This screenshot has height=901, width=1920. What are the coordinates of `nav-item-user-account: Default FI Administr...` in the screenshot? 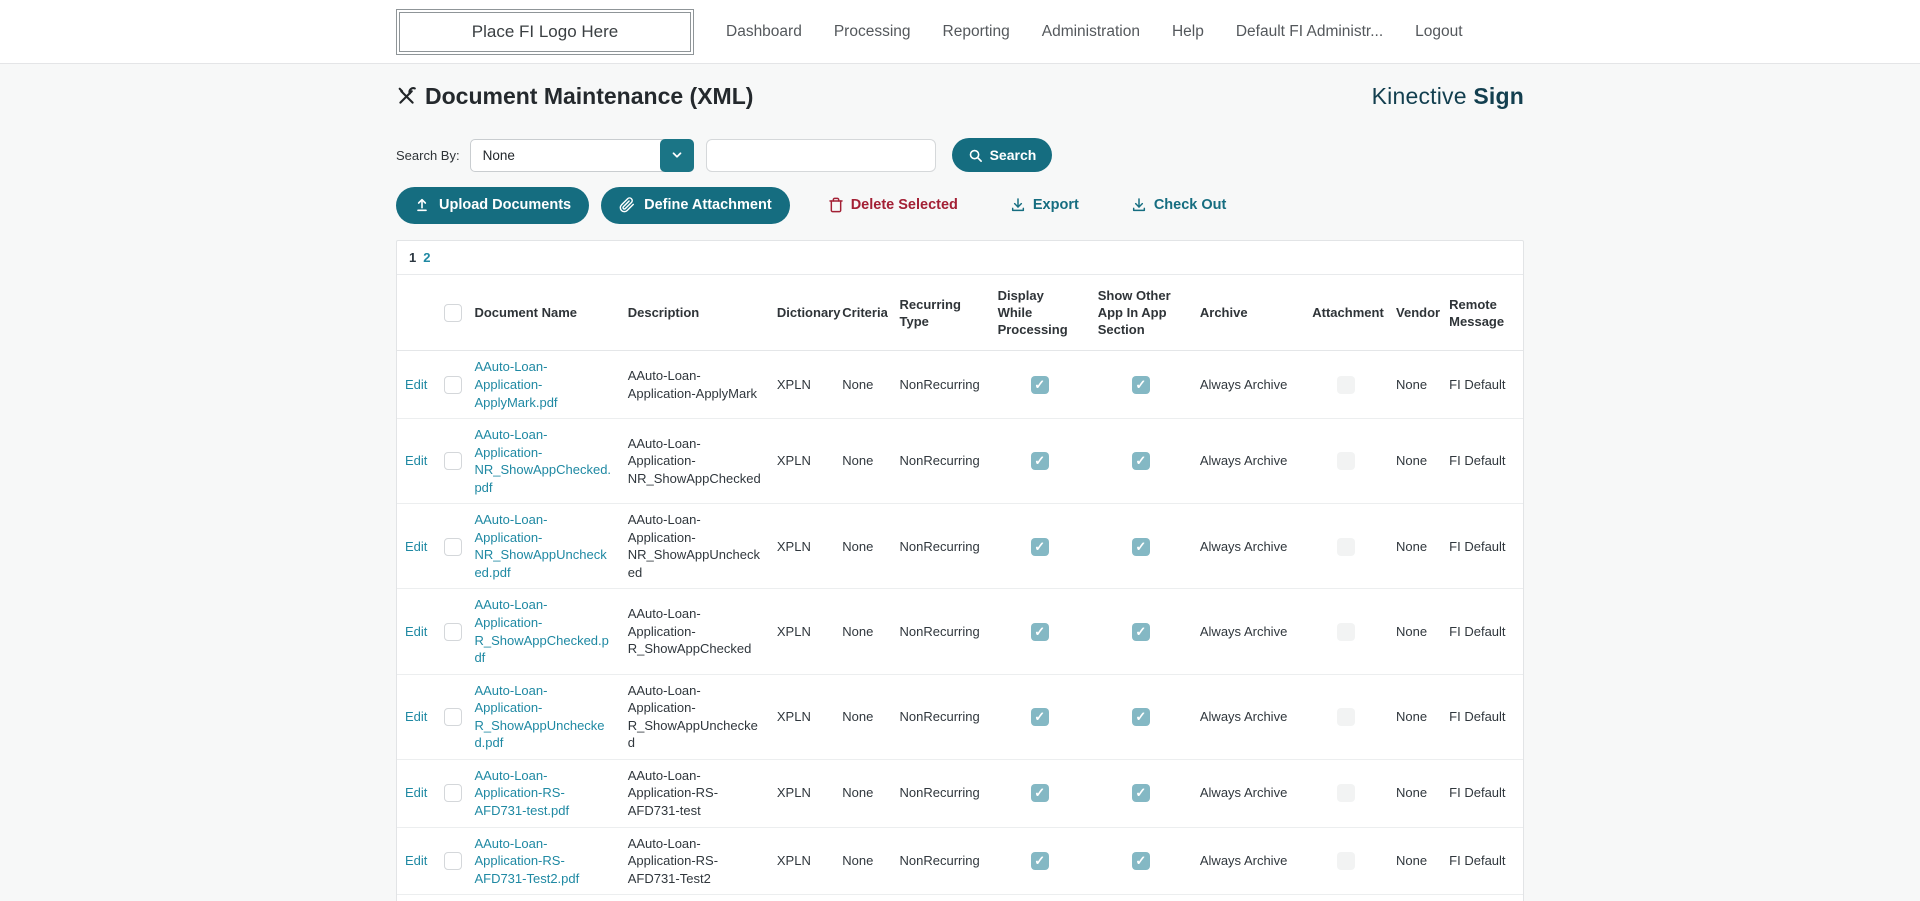 It's located at (1309, 32).